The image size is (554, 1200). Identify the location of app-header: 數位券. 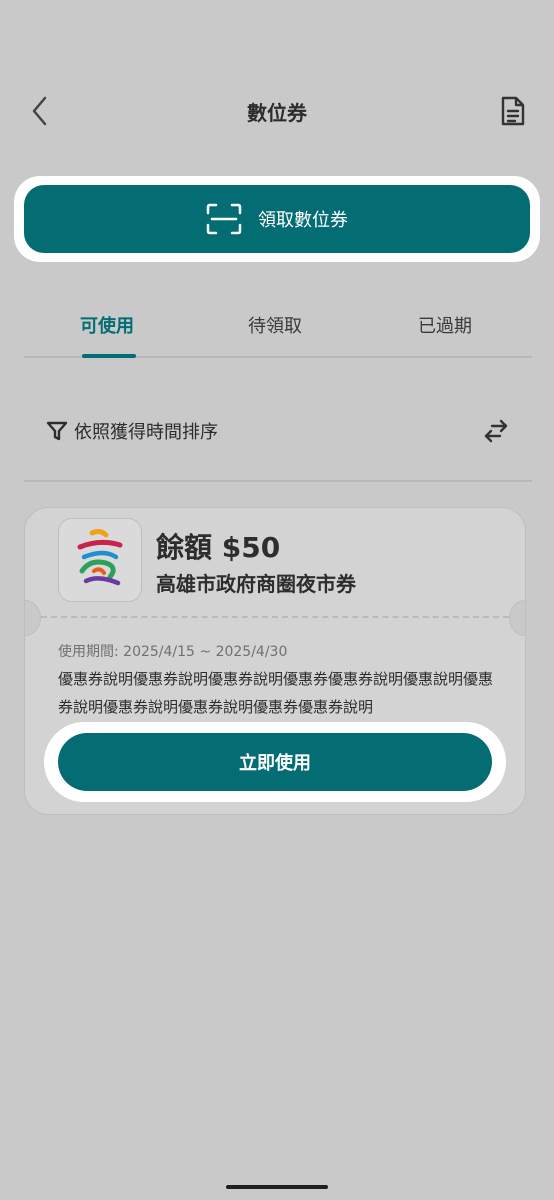
(277, 110).